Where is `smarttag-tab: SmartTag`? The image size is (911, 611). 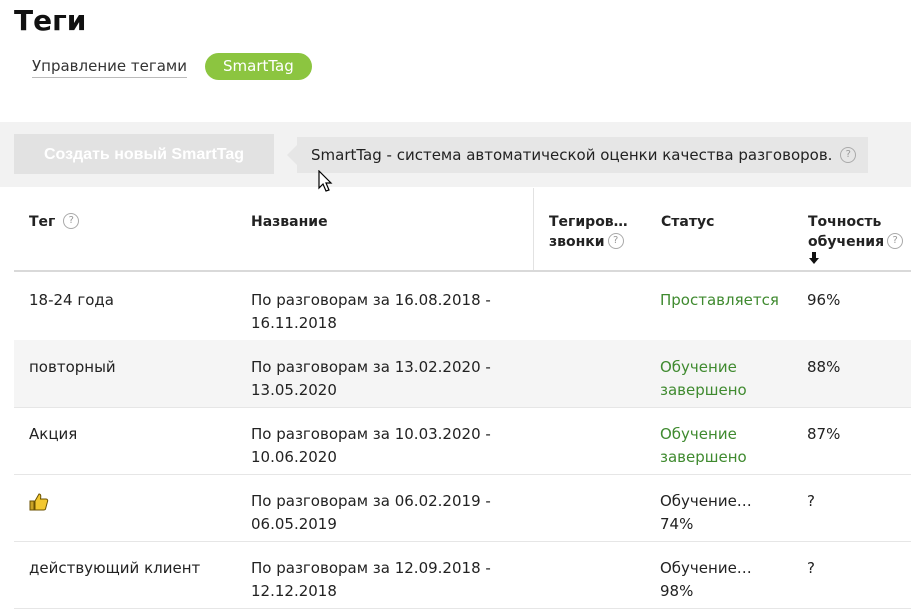
smarttag-tab: SmartTag is located at coordinates (258, 66).